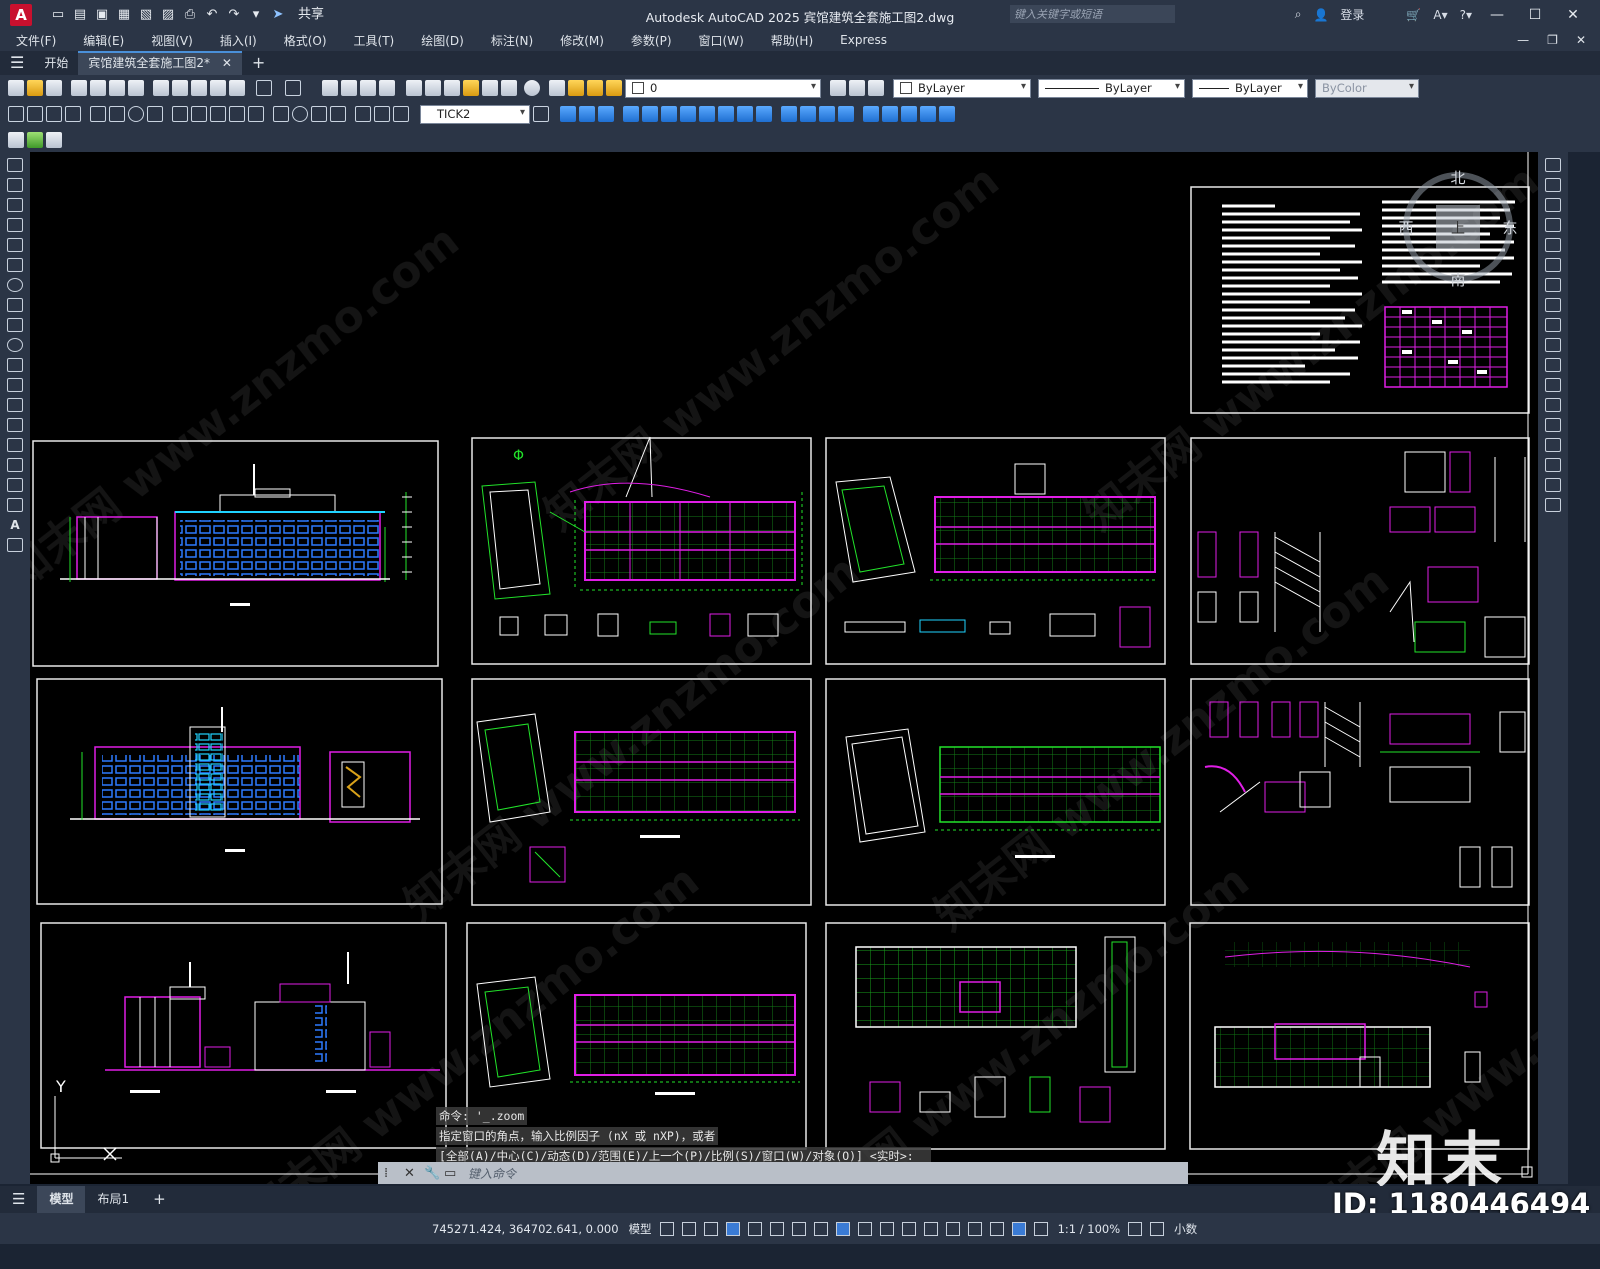  What do you see at coordinates (614, 88) in the screenshot?
I see `layer-lock-icon` at bounding box center [614, 88].